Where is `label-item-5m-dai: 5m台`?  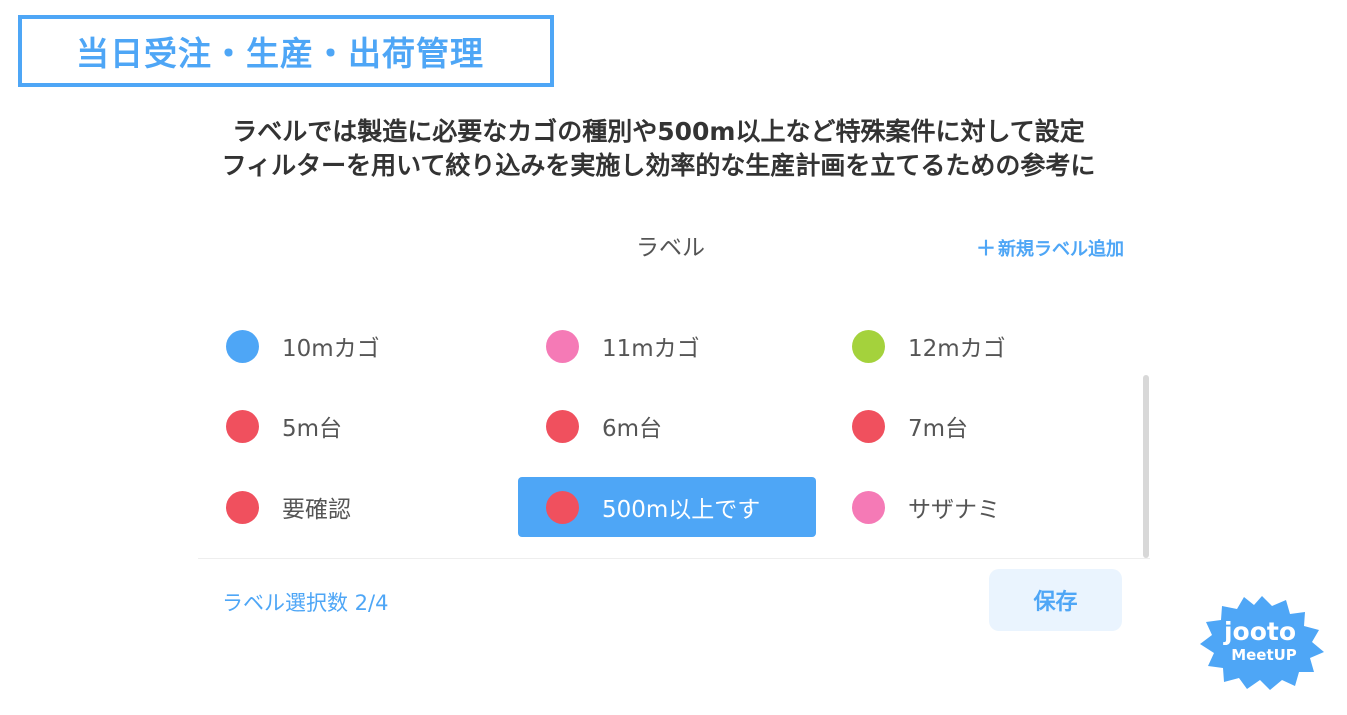
label-item-5m-dai: 5m台 is located at coordinates (347, 426).